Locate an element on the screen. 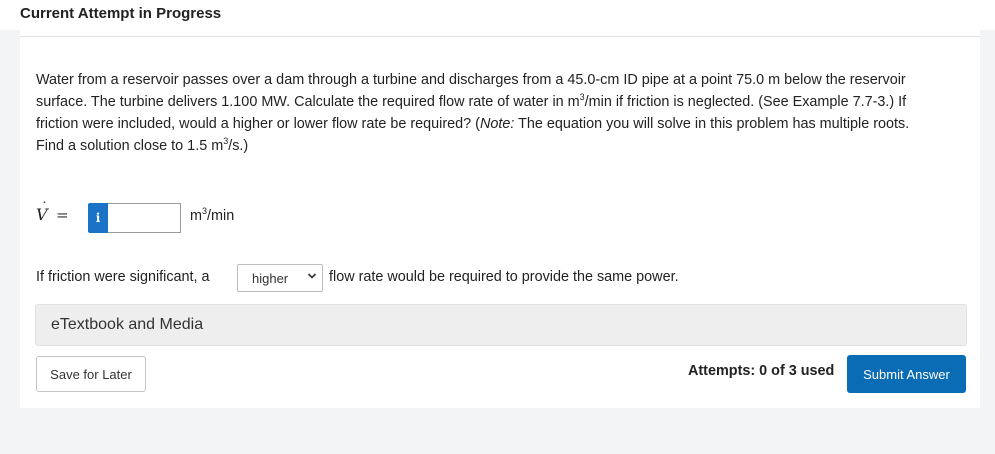 Image resolution: width=995 pixels, height=454 pixels. flow-rate-input is located at coordinates (144, 218).